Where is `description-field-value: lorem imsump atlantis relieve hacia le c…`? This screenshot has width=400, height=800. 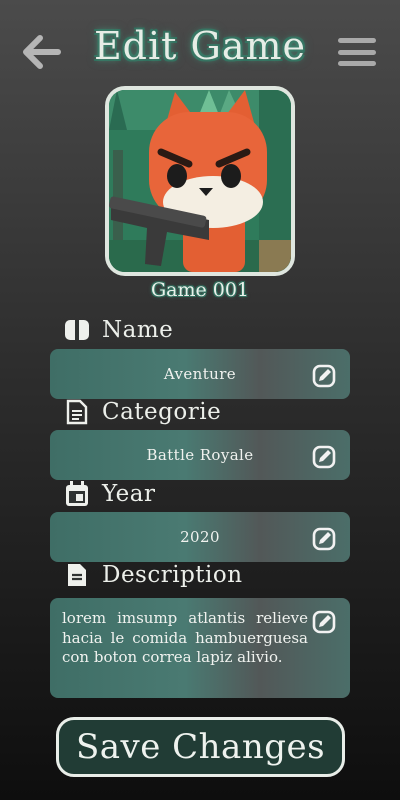 description-field-value: lorem imsump atlantis relieve hacia le c… is located at coordinates (185, 637).